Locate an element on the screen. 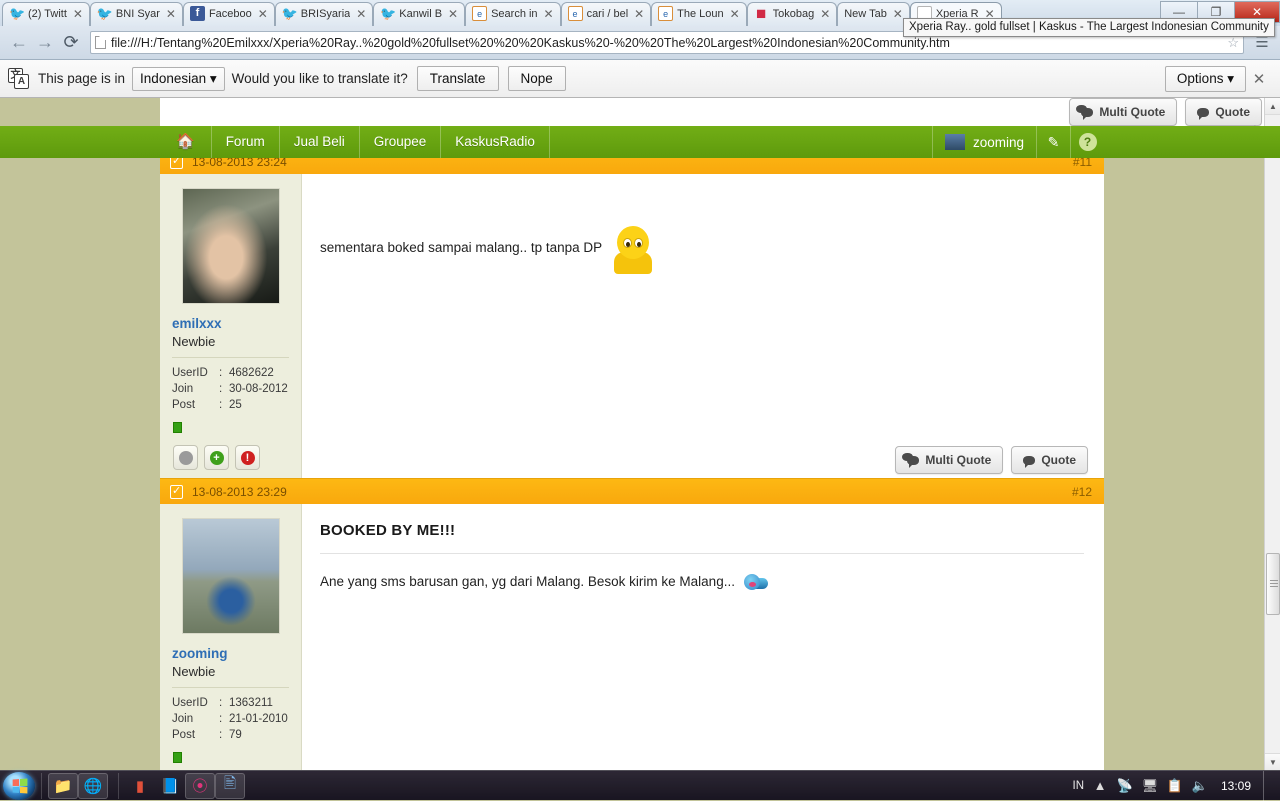 The width and height of the screenshot is (1280, 801). pinned-apps: 📁 🌐 is located at coordinates (76, 786).